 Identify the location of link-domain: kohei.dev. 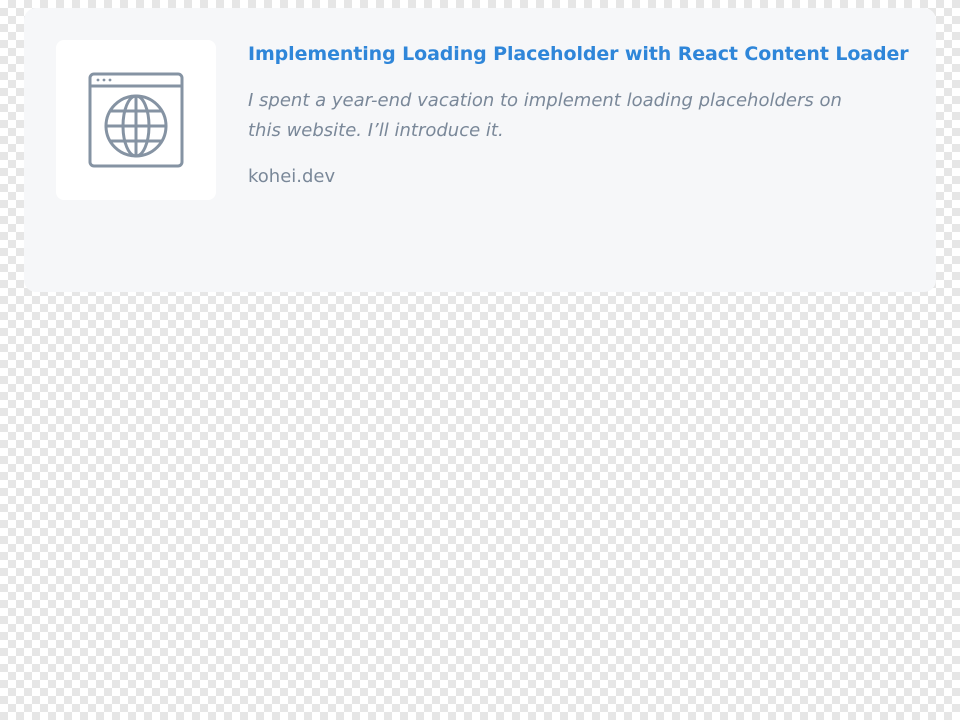
(292, 176).